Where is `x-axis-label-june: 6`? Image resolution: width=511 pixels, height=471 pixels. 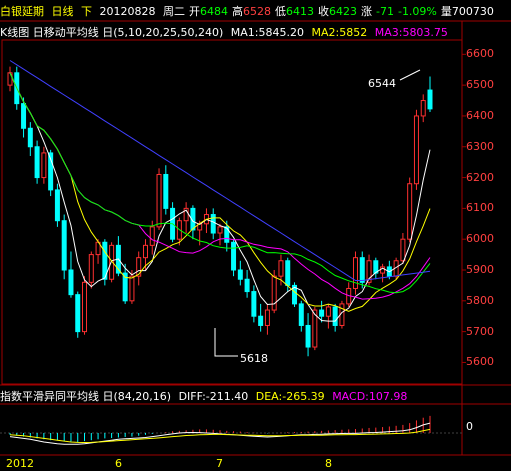 x-axis-label-june: 6 is located at coordinates (118, 463).